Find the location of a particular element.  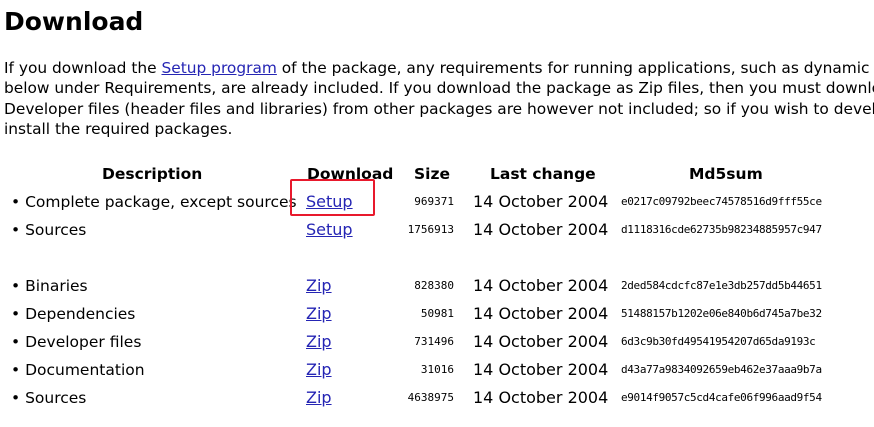

highlight-annotation-box is located at coordinates (332, 197).